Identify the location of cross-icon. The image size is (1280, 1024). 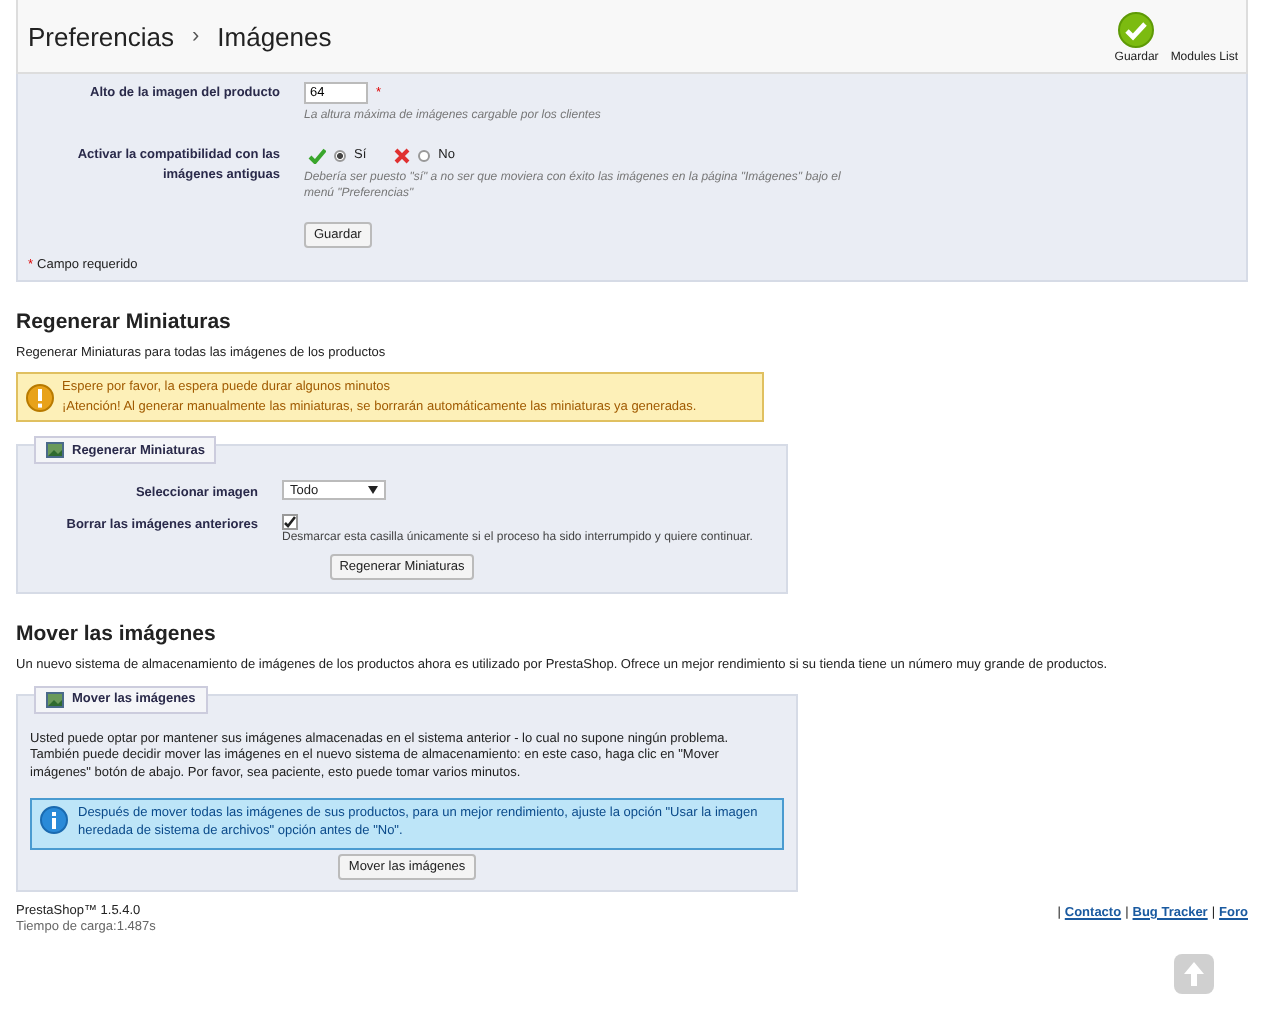
(402, 155).